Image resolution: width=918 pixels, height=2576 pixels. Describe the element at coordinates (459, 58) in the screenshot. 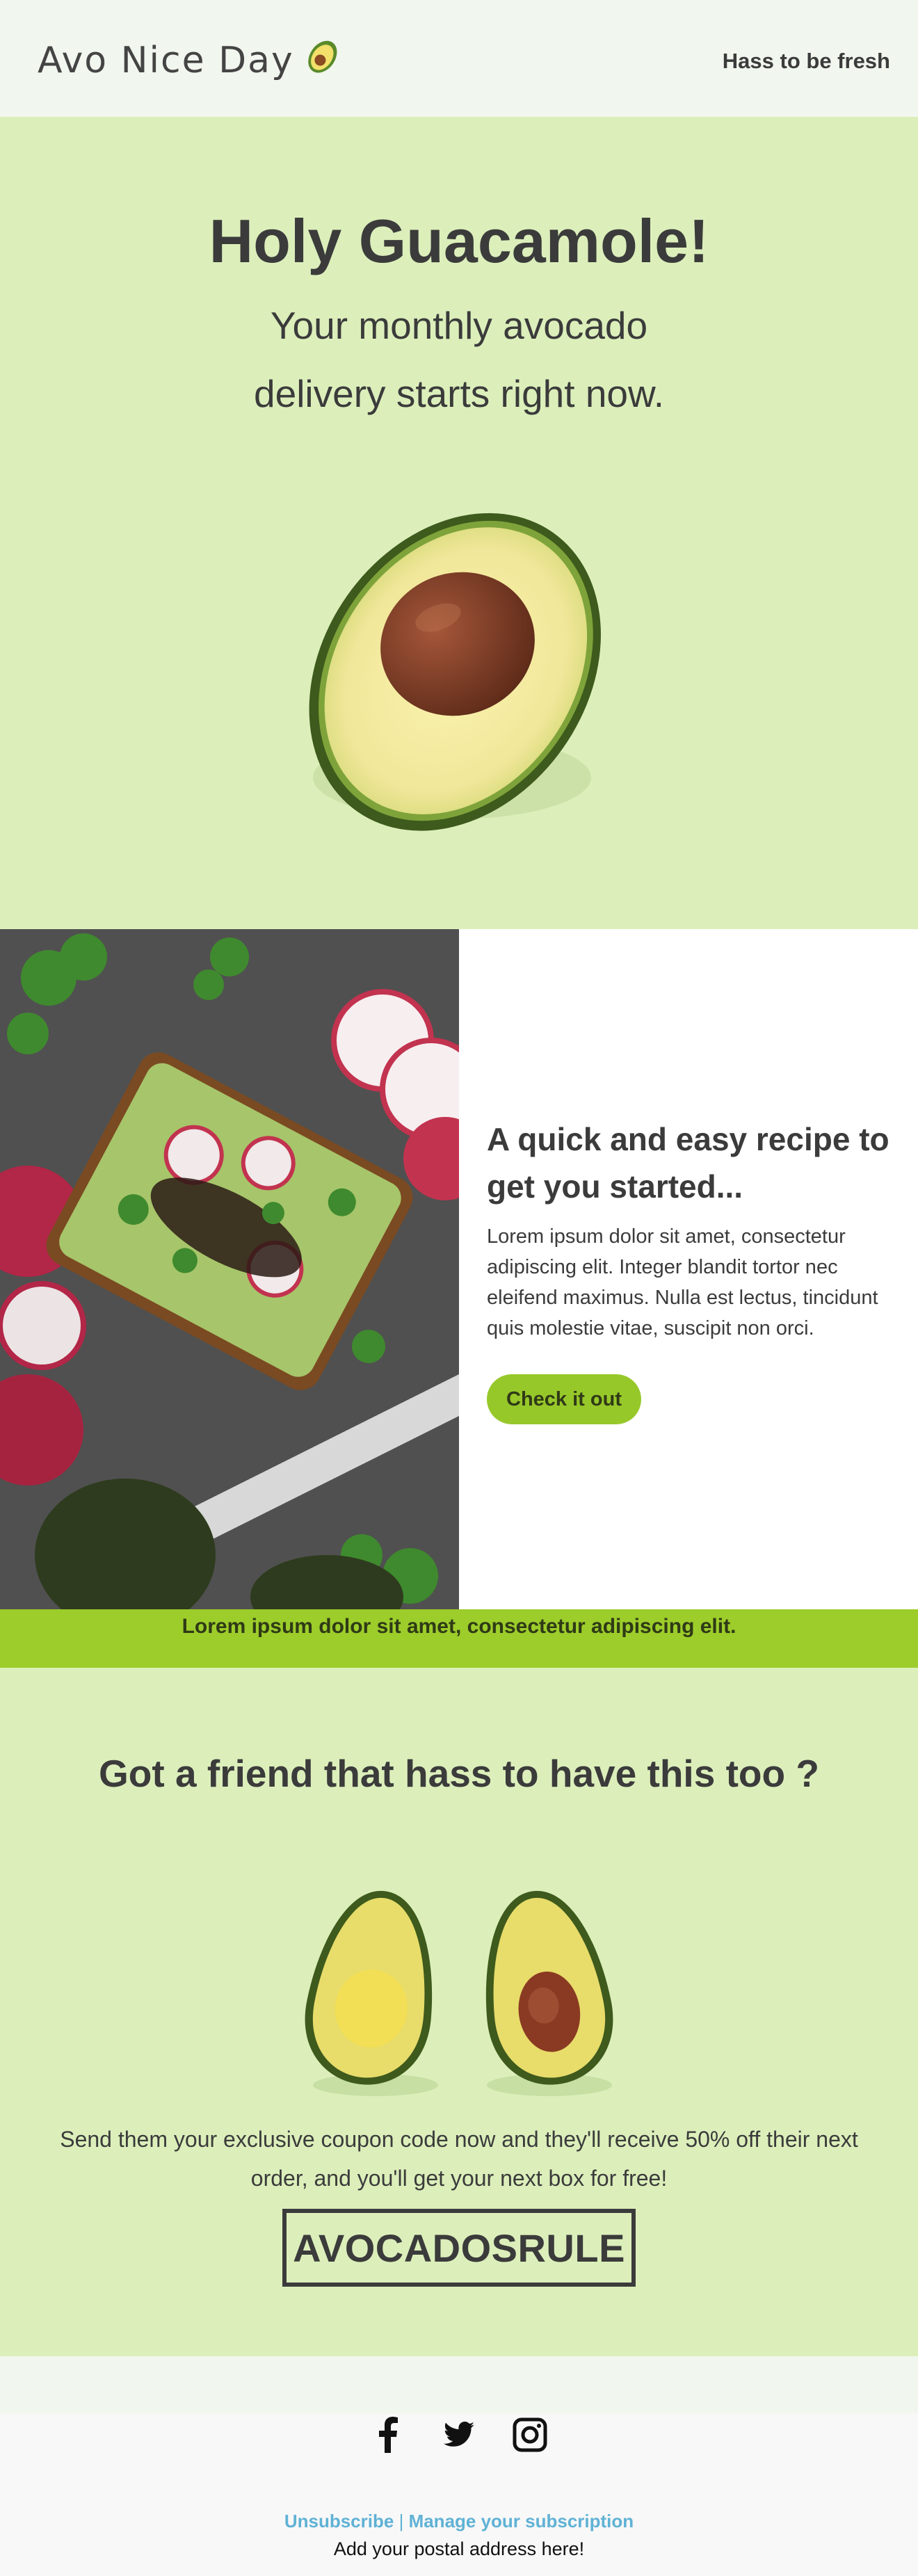

I see `email-header: Avo Nice Day Hass to be fresh` at that location.